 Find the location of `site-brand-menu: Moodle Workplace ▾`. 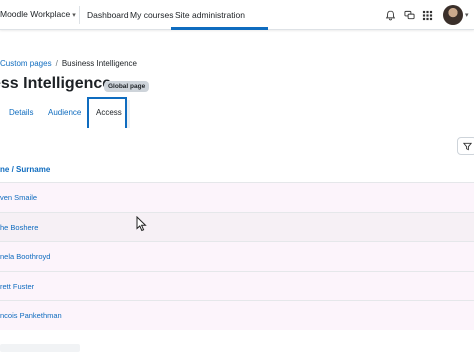

site-brand-menu: Moodle Workplace ▾ is located at coordinates (38, 14).